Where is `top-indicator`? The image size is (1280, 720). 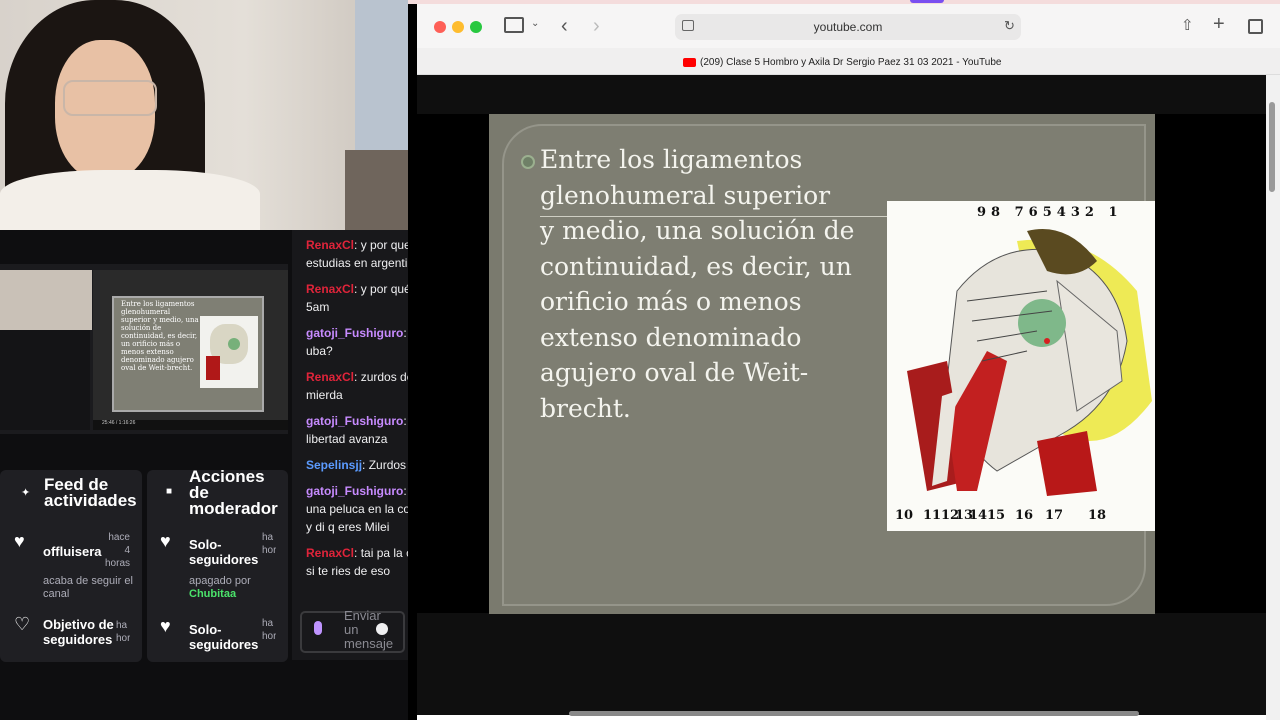 top-indicator is located at coordinates (927, 1).